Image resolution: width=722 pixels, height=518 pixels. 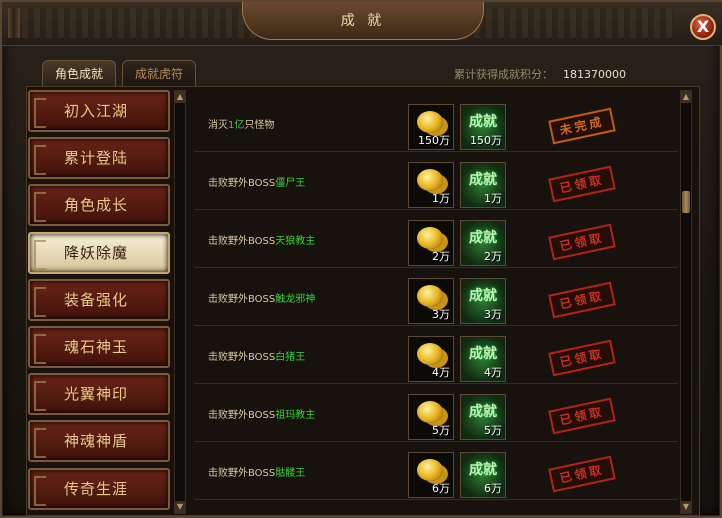 I want to click on gold-reward: 3万, so click(x=431, y=301).